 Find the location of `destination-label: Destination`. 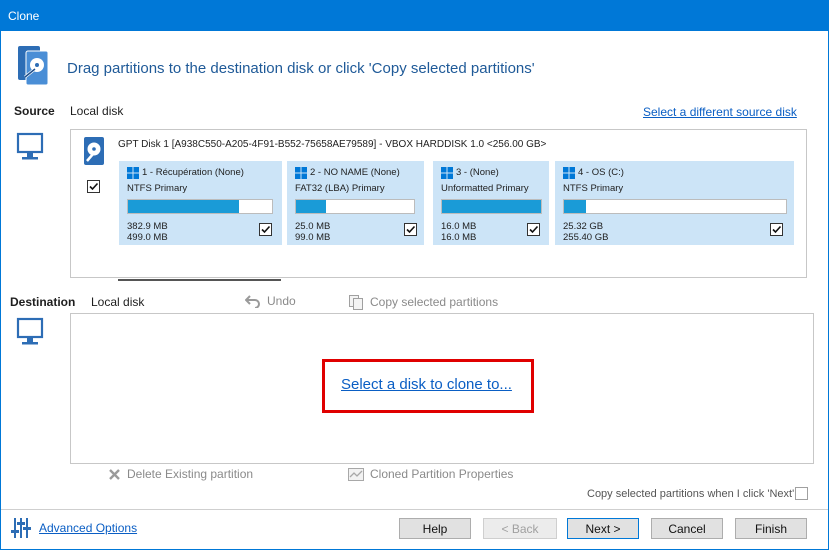

destination-label: Destination is located at coordinates (43, 302).